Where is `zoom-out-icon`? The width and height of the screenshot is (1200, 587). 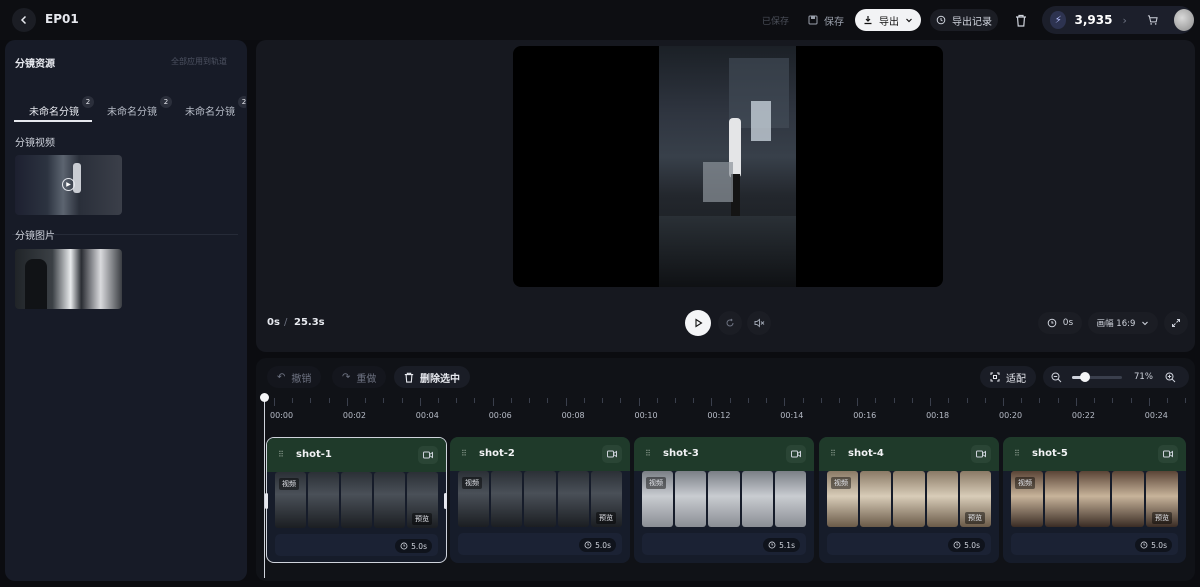
zoom-out-icon is located at coordinates (1056, 377).